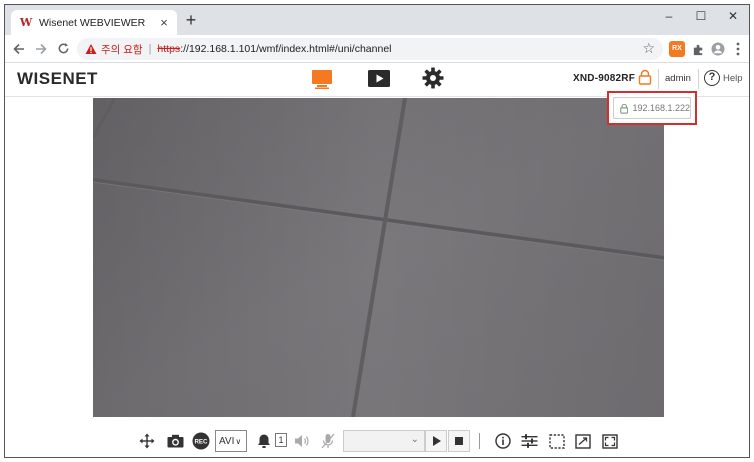  I want to click on record-format-select: AVI ∨, so click(231, 441).